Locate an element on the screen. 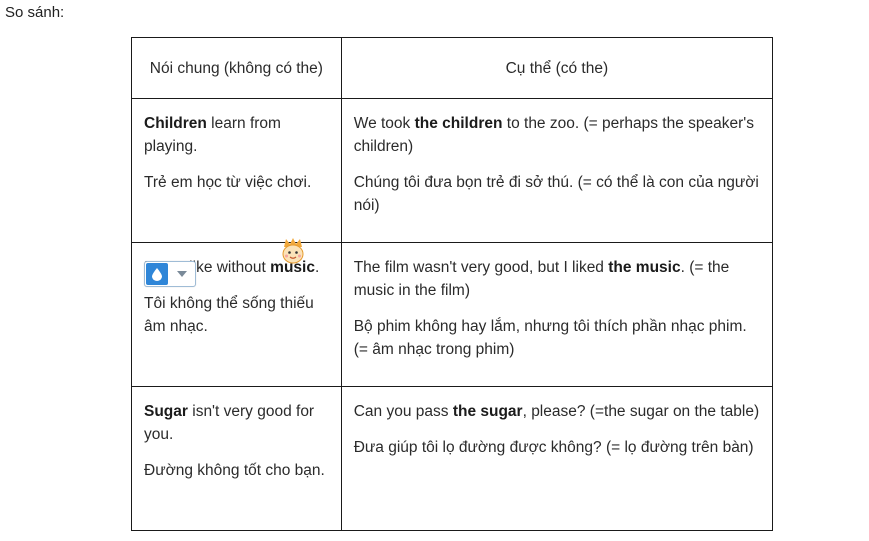  specific-pre: The film wasn't very good, but I liked is located at coordinates (481, 267).